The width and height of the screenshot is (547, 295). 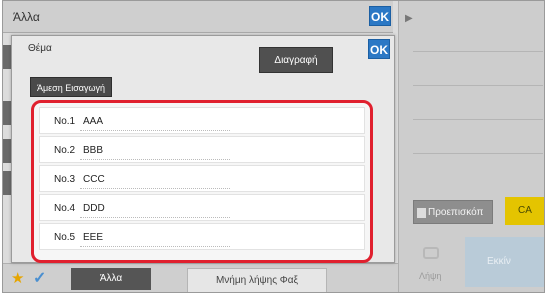 What do you see at coordinates (40, 48) in the screenshot?
I see `dialog-title: Θέμα` at bounding box center [40, 48].